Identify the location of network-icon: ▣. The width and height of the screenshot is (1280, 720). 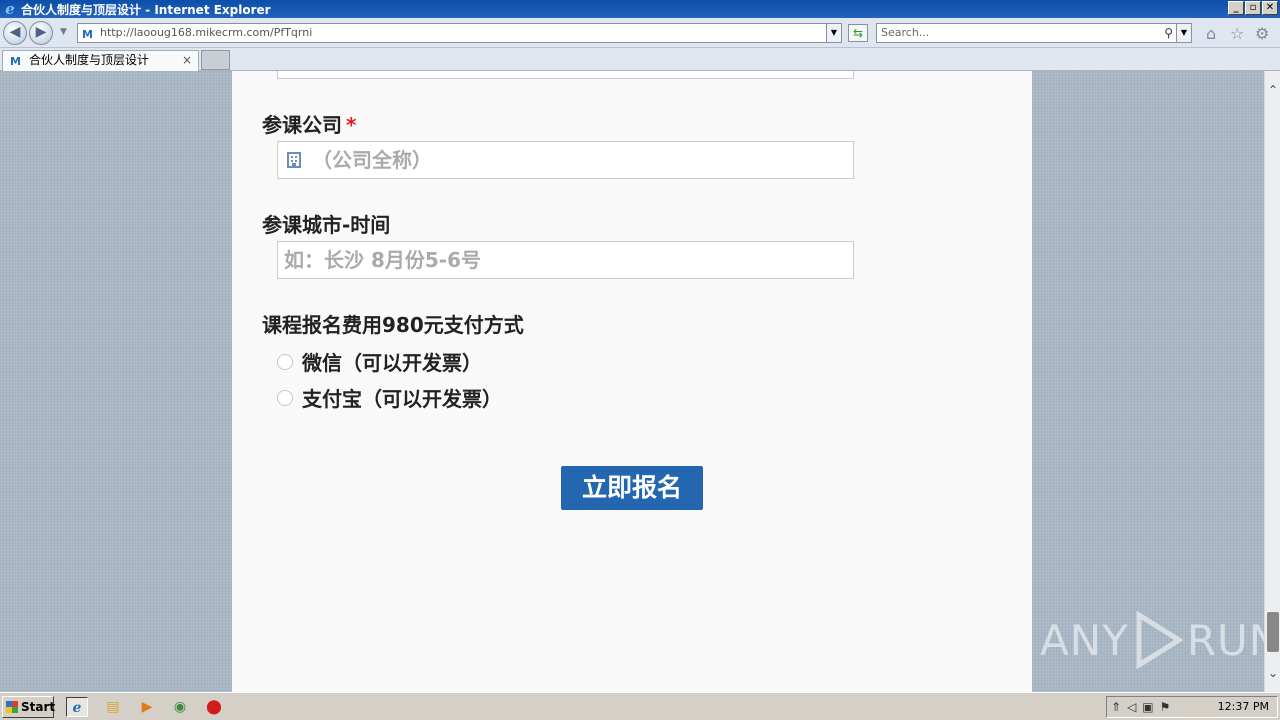
(1150, 707).